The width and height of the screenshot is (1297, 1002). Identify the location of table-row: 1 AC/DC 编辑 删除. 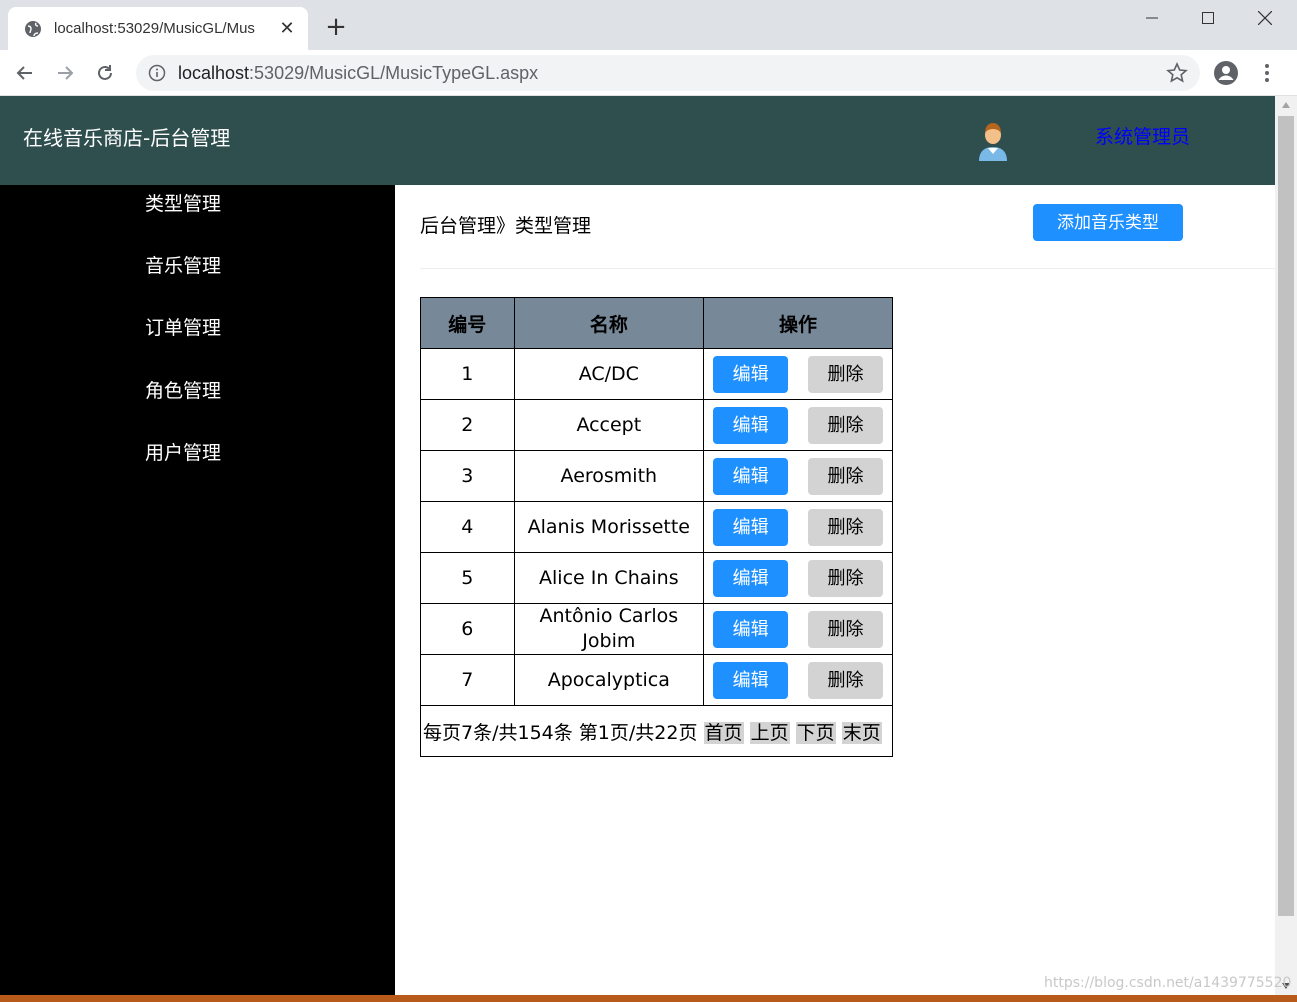
(656, 374).